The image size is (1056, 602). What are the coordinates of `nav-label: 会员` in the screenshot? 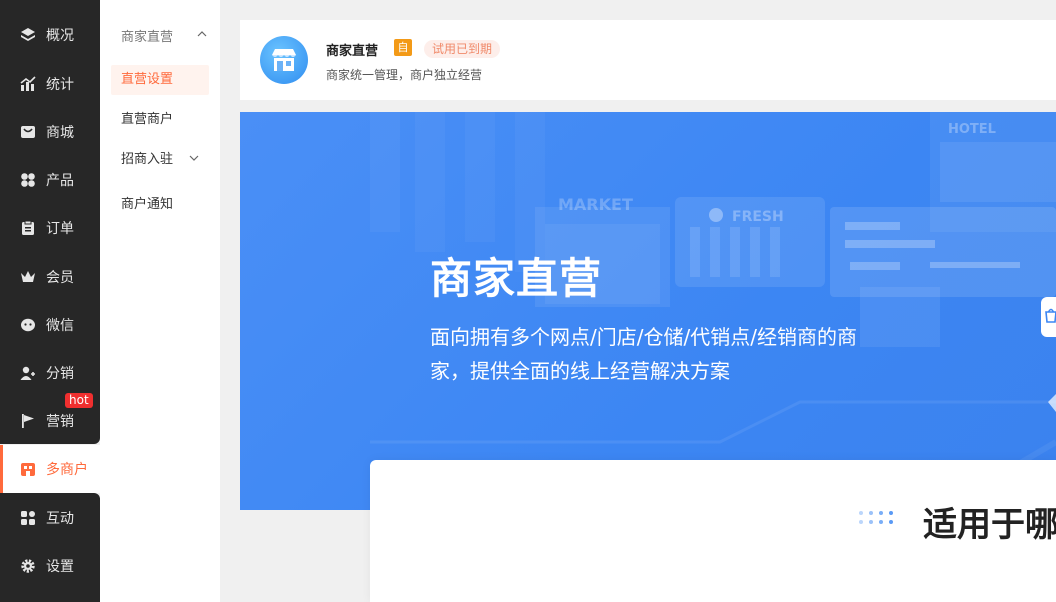 It's located at (60, 278).